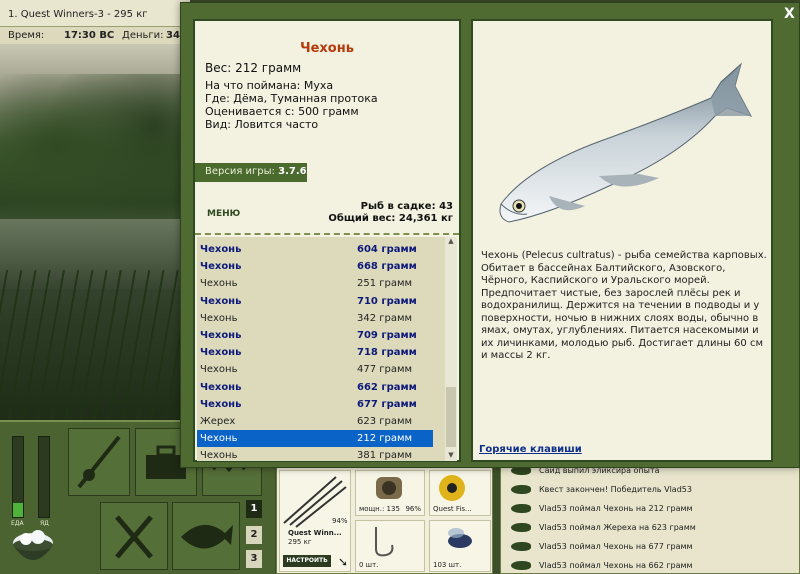  What do you see at coordinates (254, 535) in the screenshot?
I see `tab-2: 2` at bounding box center [254, 535].